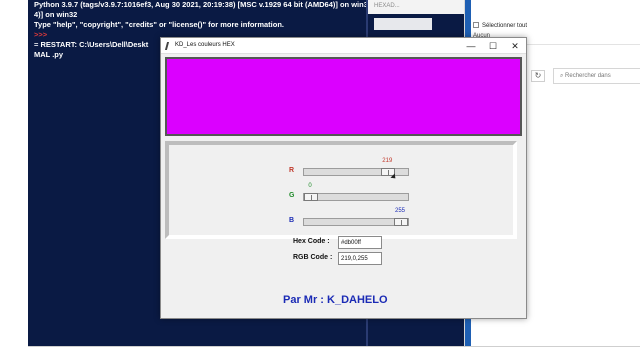  I want to click on blue-label: B, so click(292, 220).